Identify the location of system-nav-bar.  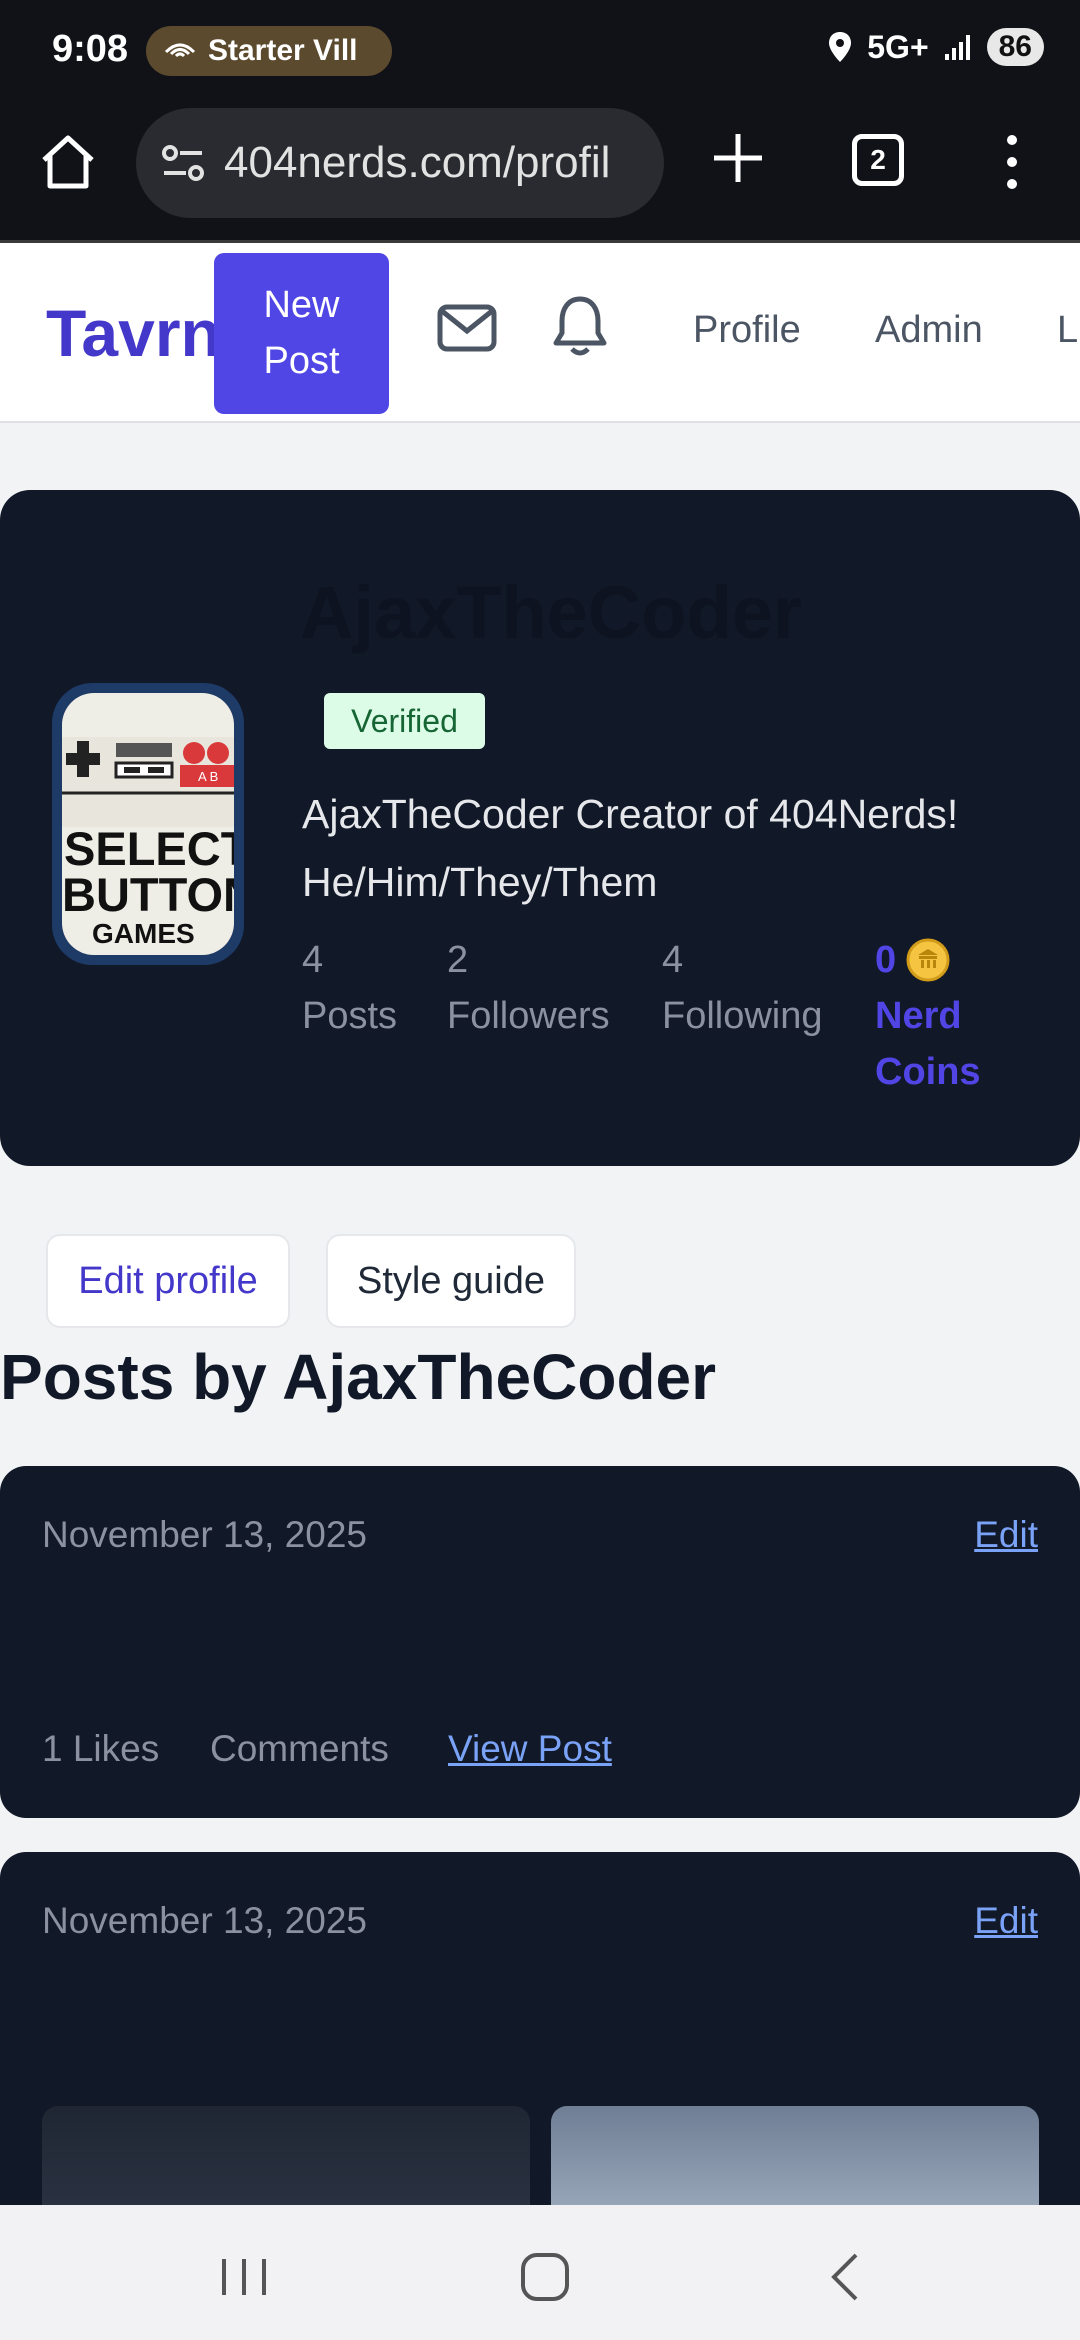
(540, 2272).